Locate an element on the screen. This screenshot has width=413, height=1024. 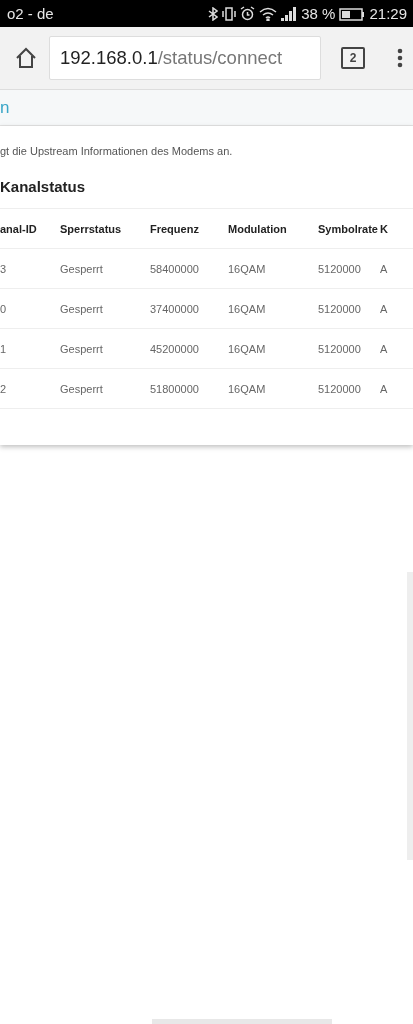
alarm-icon is located at coordinates (248, 13).